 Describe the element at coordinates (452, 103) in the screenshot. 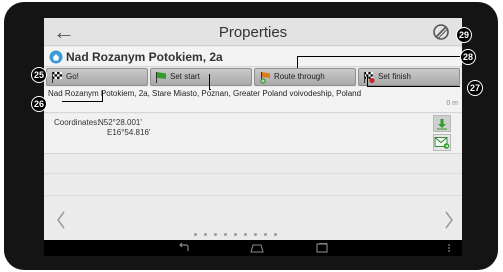

I see `distance-value: 0 m` at that location.